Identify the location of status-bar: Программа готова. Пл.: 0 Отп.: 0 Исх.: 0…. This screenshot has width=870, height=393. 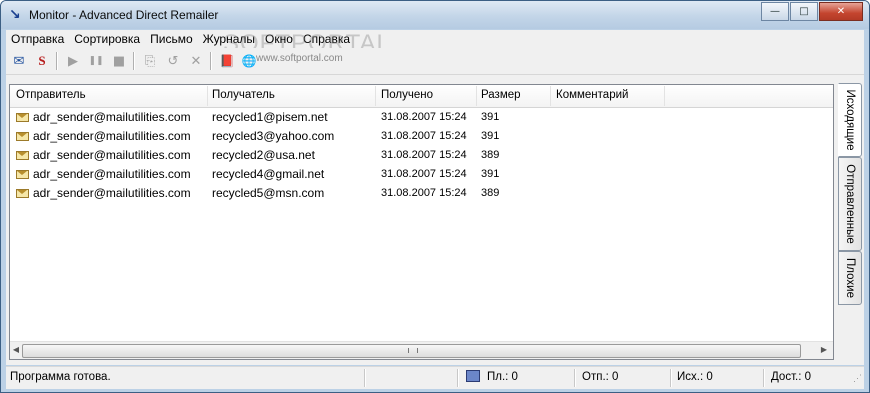
(435, 377).